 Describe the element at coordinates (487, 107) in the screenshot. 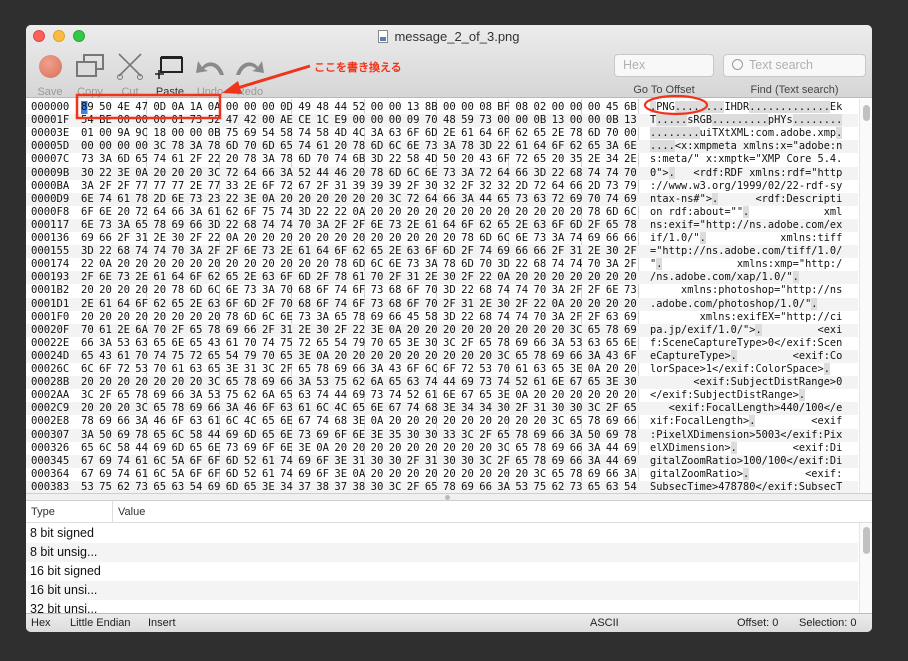

I see `hex-byte: 08` at that location.